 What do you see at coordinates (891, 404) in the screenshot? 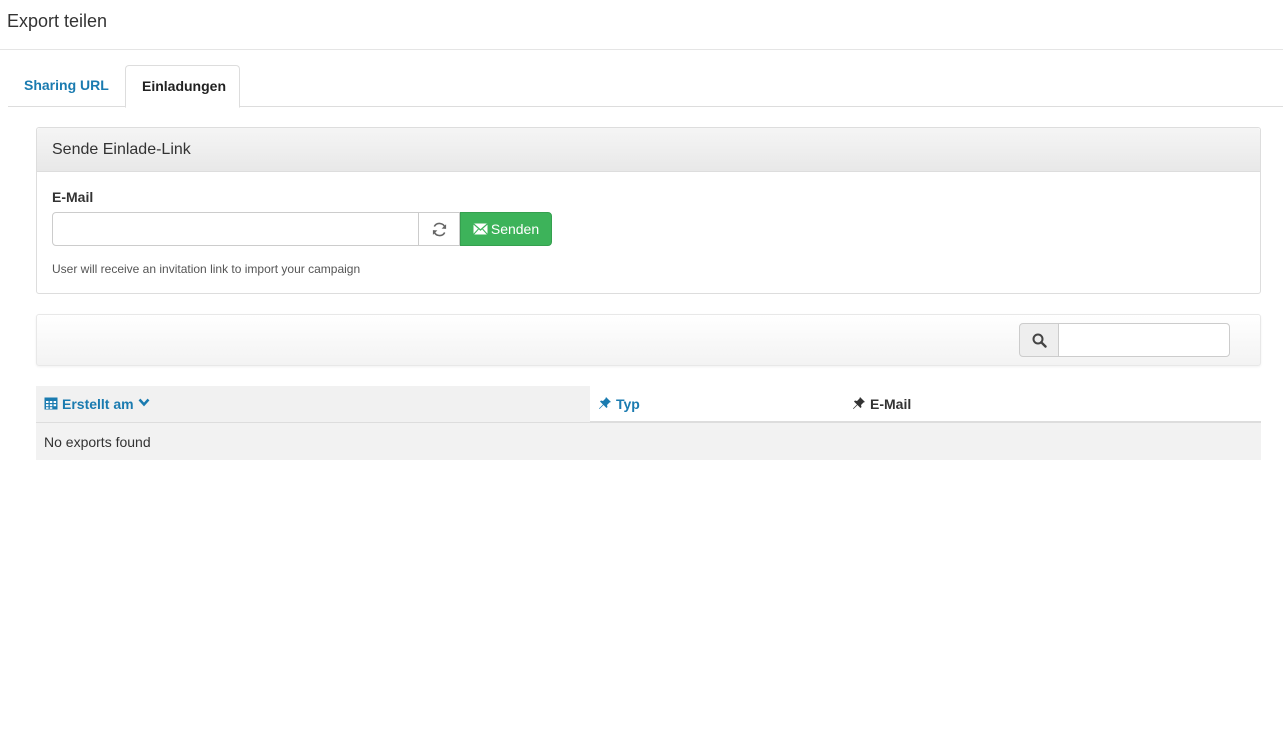
I see `column-label-email: E-Mail` at bounding box center [891, 404].